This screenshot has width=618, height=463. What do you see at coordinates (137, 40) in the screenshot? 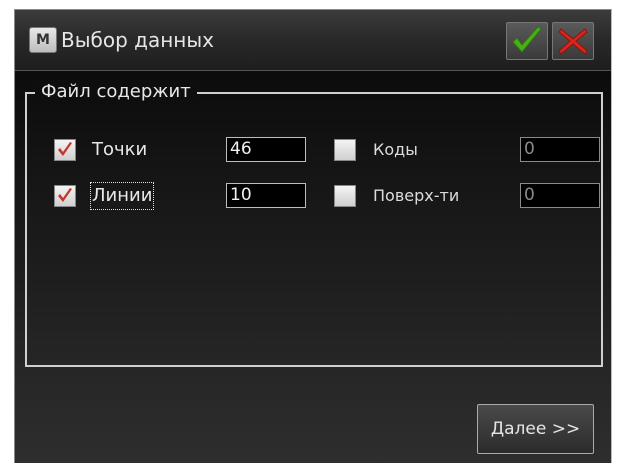
I see `window-title: Выбор данных` at bounding box center [137, 40].